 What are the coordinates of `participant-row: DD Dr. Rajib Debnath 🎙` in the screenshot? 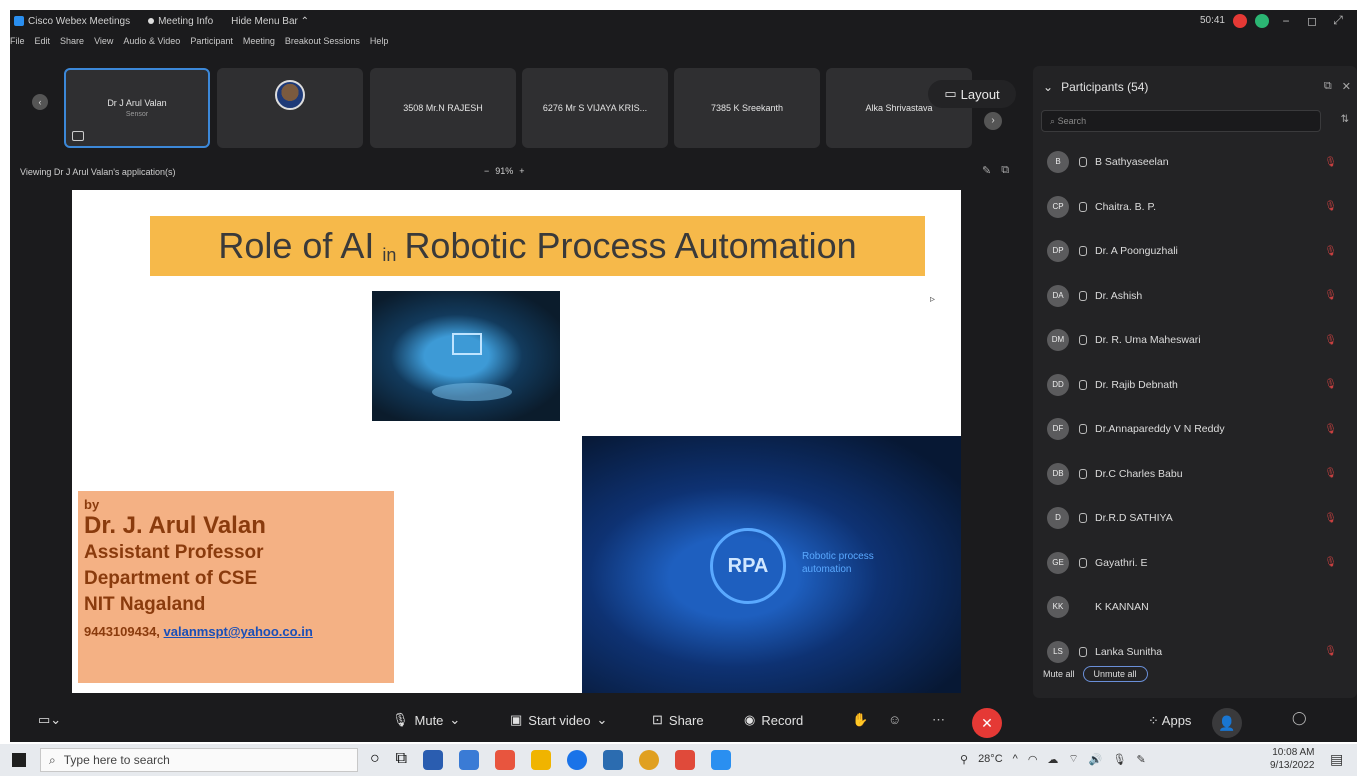 It's located at (1195, 385).